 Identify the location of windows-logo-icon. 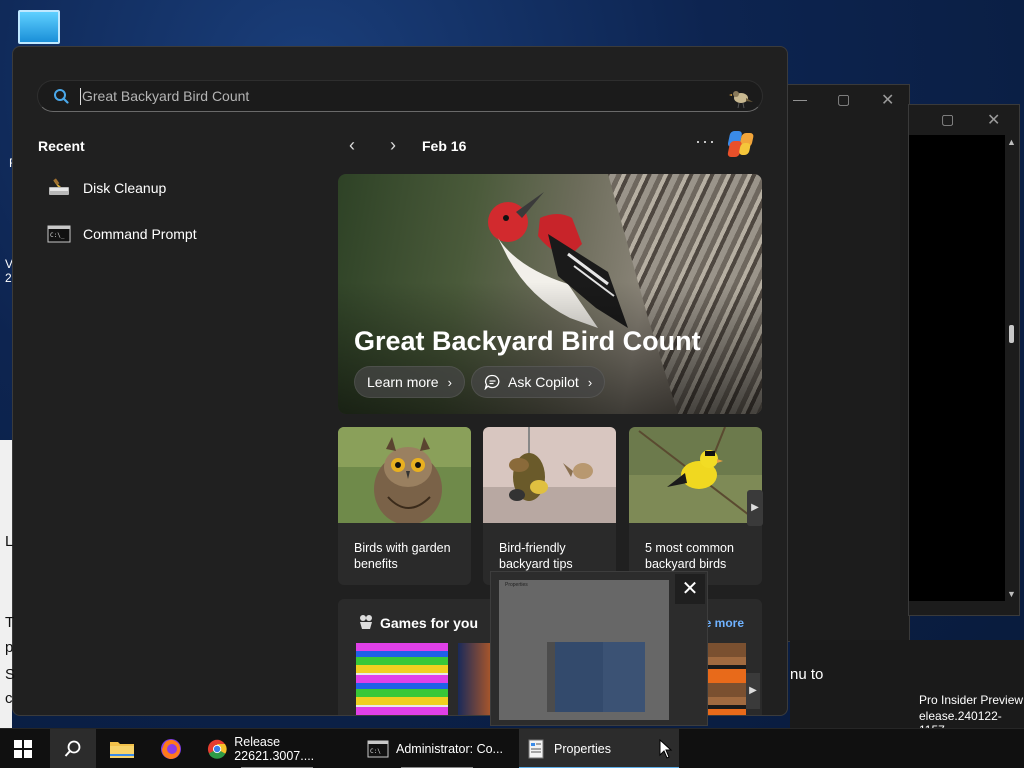
(23, 749).